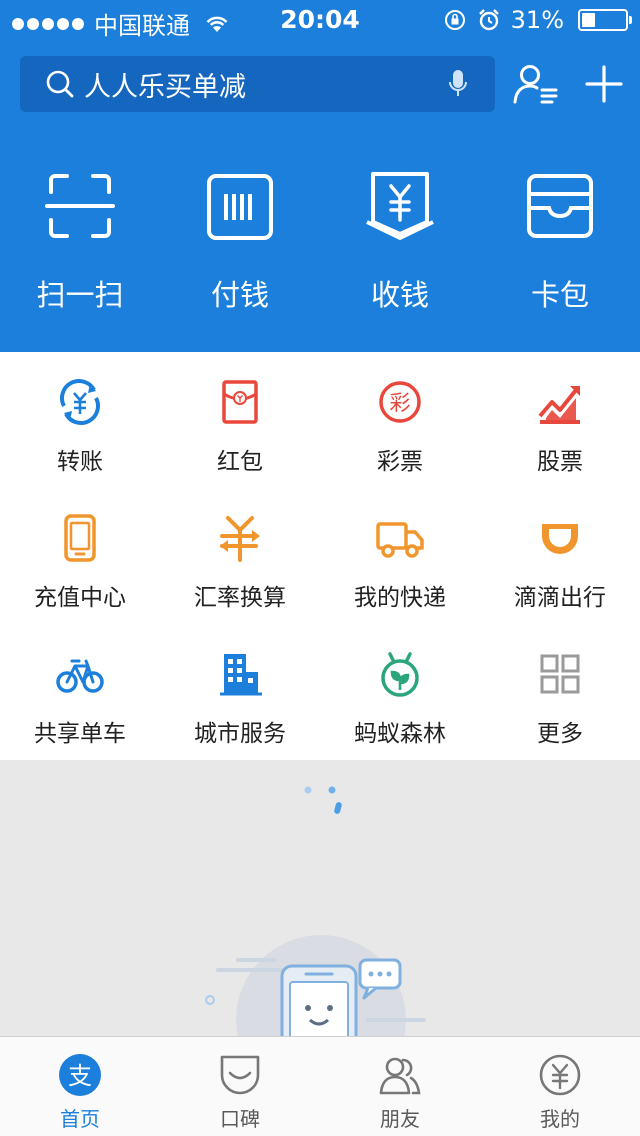  Describe the element at coordinates (400, 734) in the screenshot. I see `service-label: 蚂蚁森林` at that location.